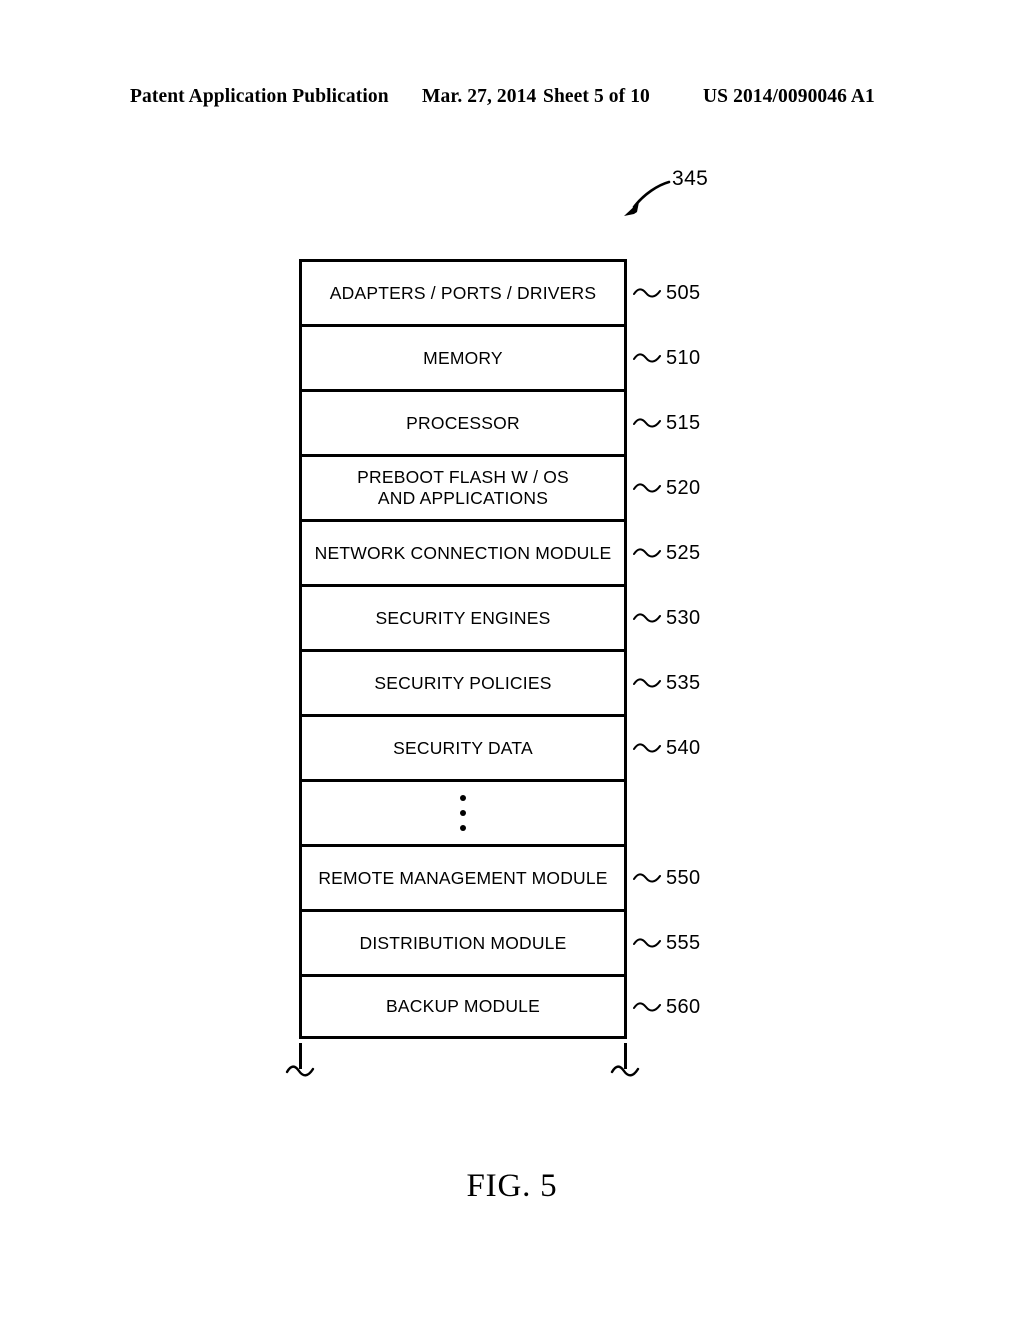 The width and height of the screenshot is (1024, 1320). I want to click on reference-numeral: 525, so click(667, 553).